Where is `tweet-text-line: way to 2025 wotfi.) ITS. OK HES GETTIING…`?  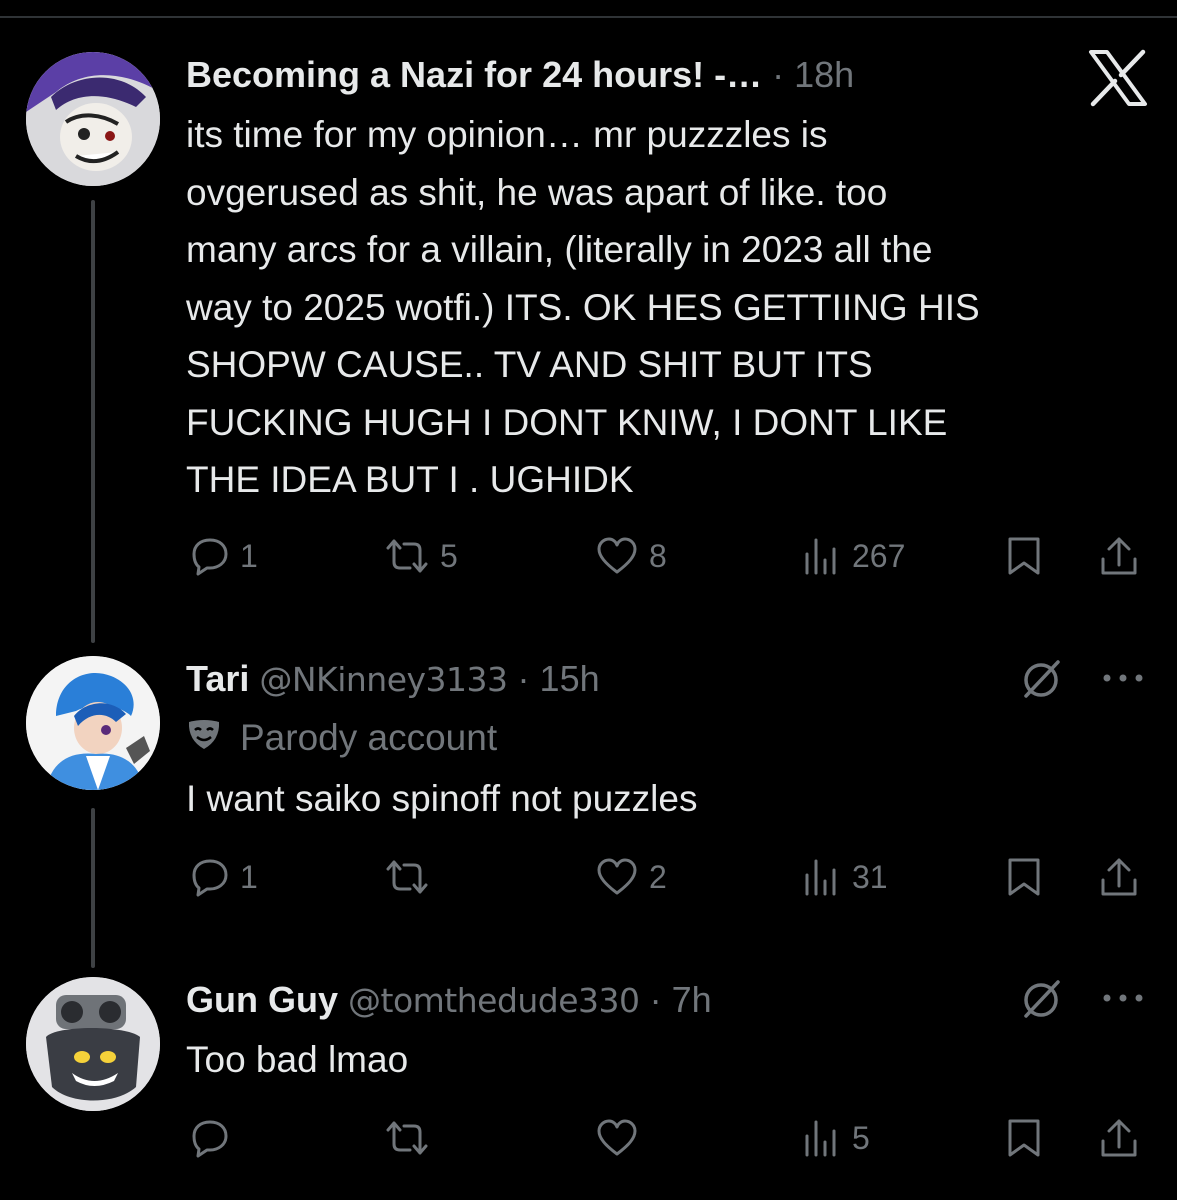
tweet-text-line: way to 2025 wotfi.) ITS. OK HES GETTIING… is located at coordinates (583, 307).